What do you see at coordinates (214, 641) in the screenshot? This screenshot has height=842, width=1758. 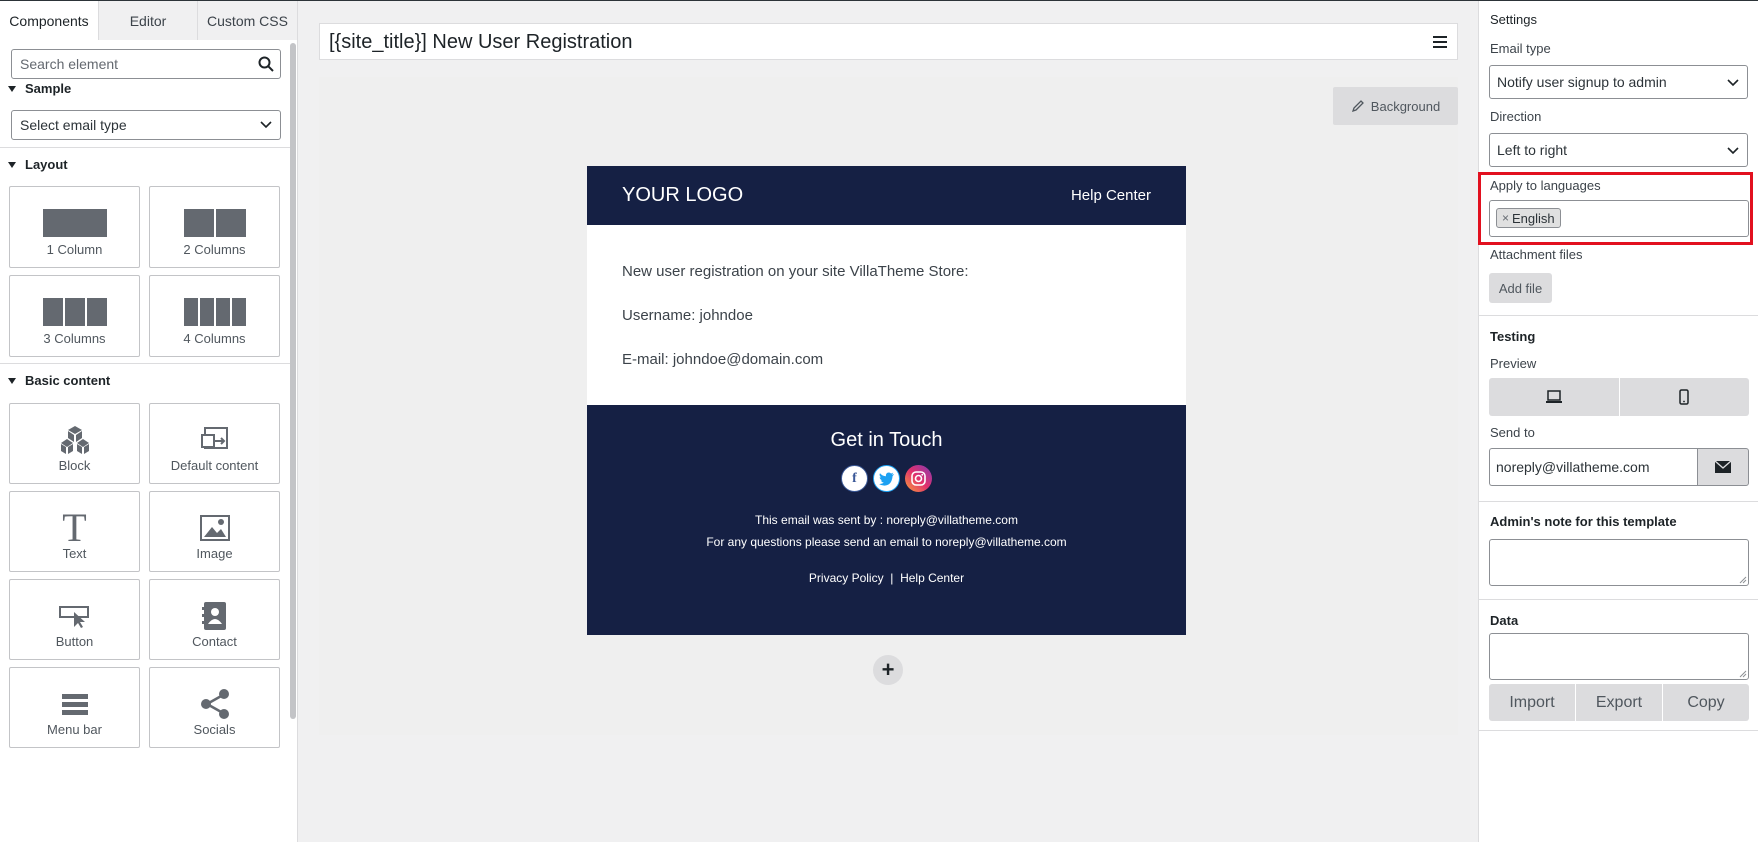 I see `tile-label: Contact` at bounding box center [214, 641].